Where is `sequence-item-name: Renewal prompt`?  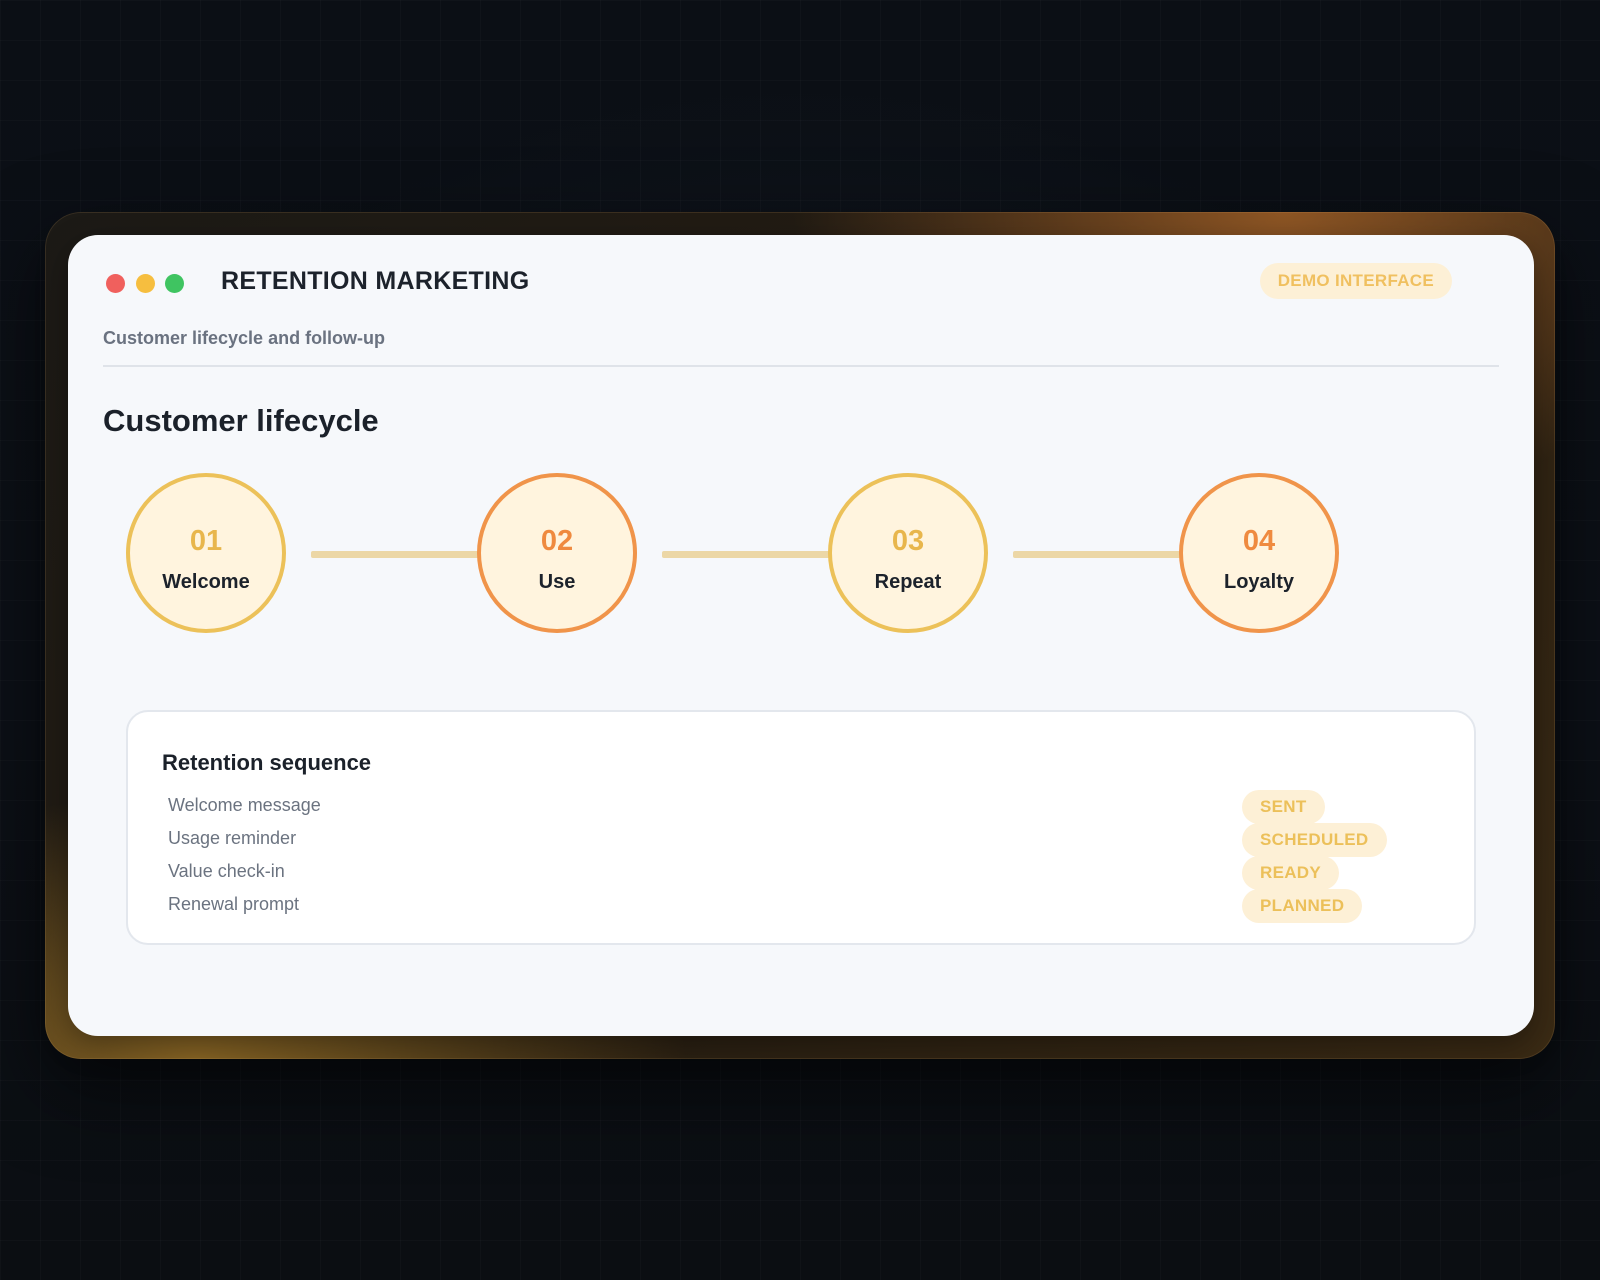
sequence-item-name: Renewal prompt is located at coordinates (234, 904).